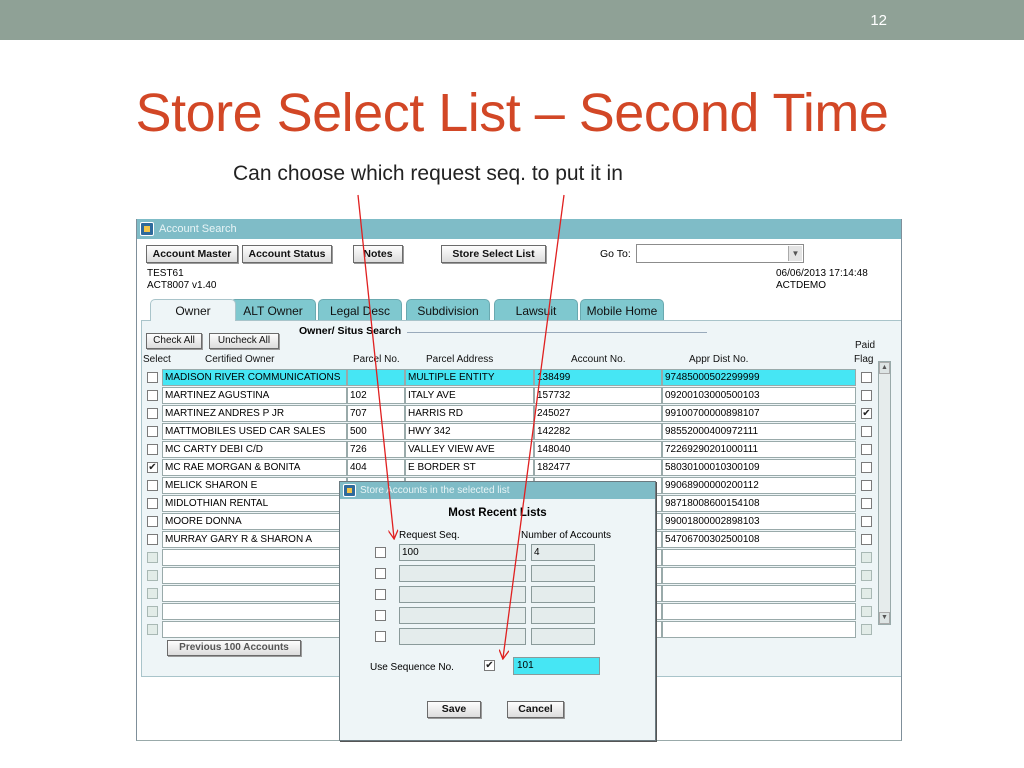 The width and height of the screenshot is (1024, 768). Describe the element at coordinates (469, 467) in the screenshot. I see `cell-address: E BORDER ST` at that location.